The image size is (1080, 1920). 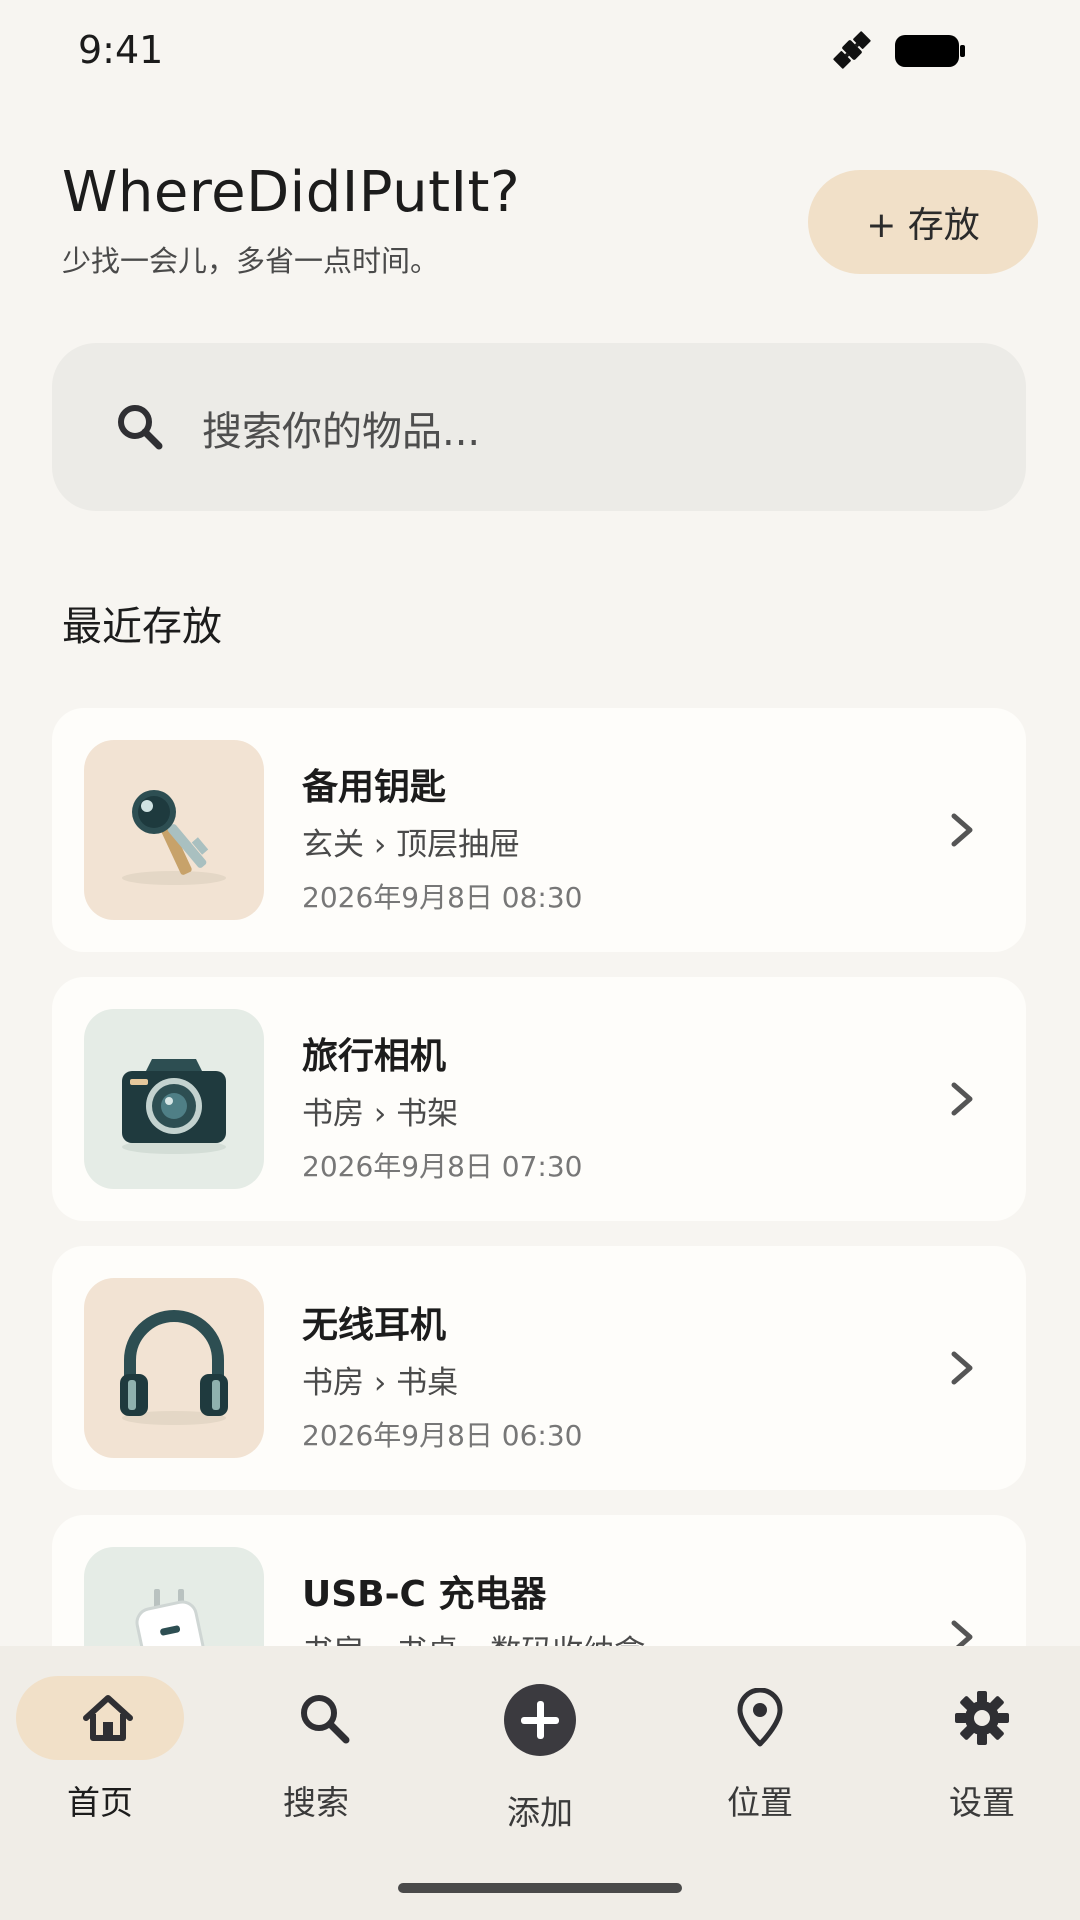 I want to click on add-circle-icon, so click(x=540, y=1720).